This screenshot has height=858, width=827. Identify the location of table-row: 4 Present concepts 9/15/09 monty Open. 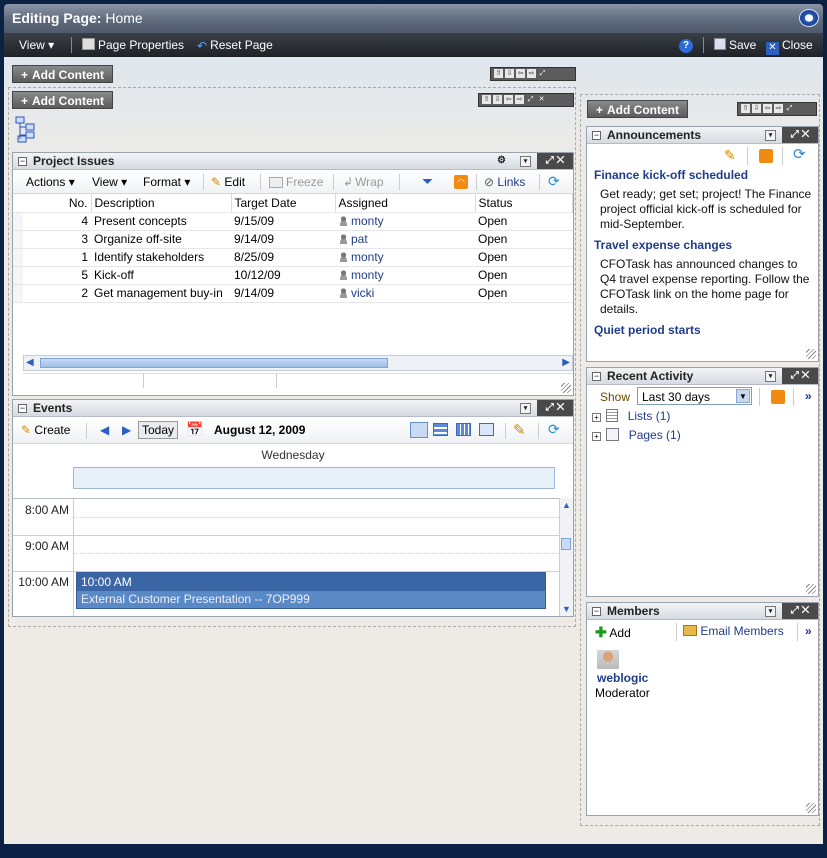
(293, 221).